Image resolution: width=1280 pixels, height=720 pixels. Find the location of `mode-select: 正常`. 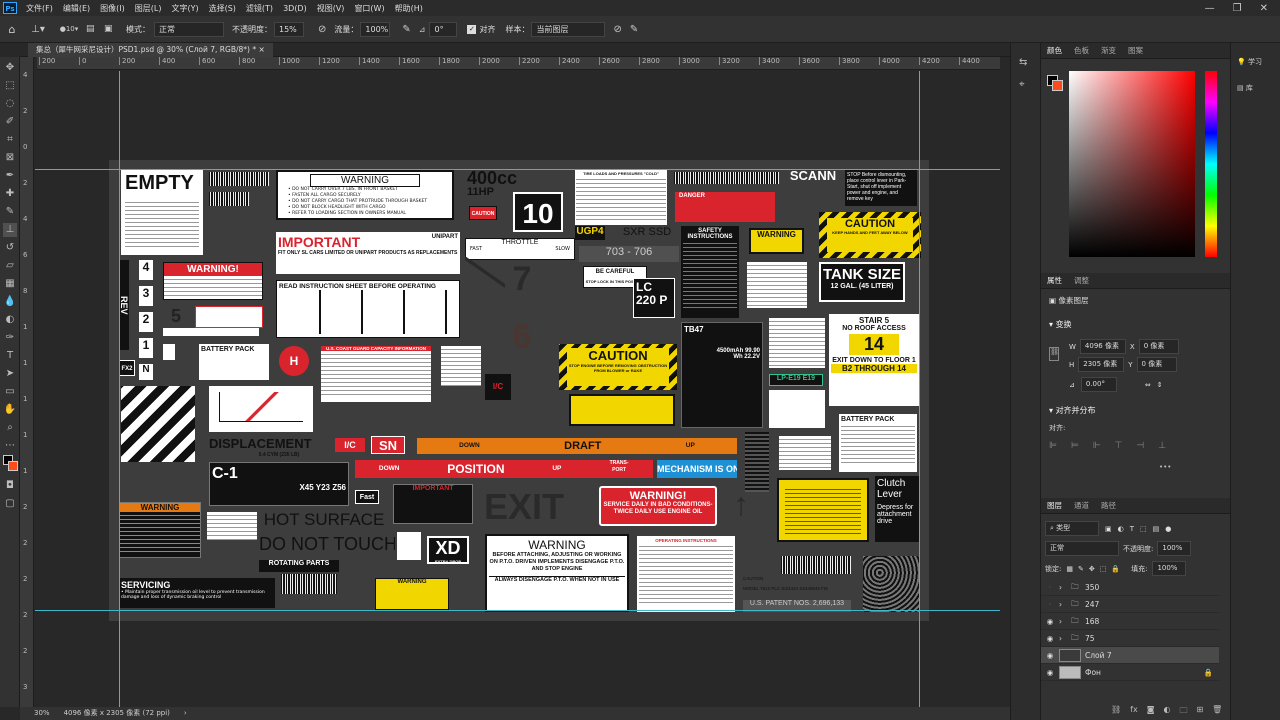

mode-select: 正常 is located at coordinates (189, 29).